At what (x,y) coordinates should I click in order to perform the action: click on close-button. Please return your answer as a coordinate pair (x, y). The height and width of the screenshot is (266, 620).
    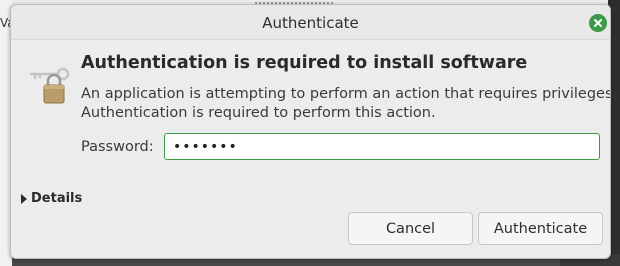
    Looking at the image, I should click on (598, 23).